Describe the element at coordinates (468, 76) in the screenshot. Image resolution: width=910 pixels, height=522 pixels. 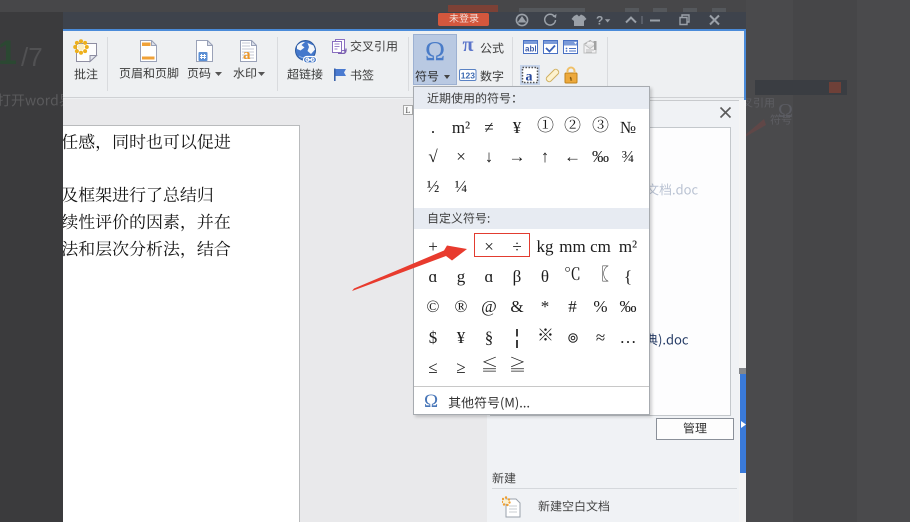
I see `svg-text: 123` at that location.